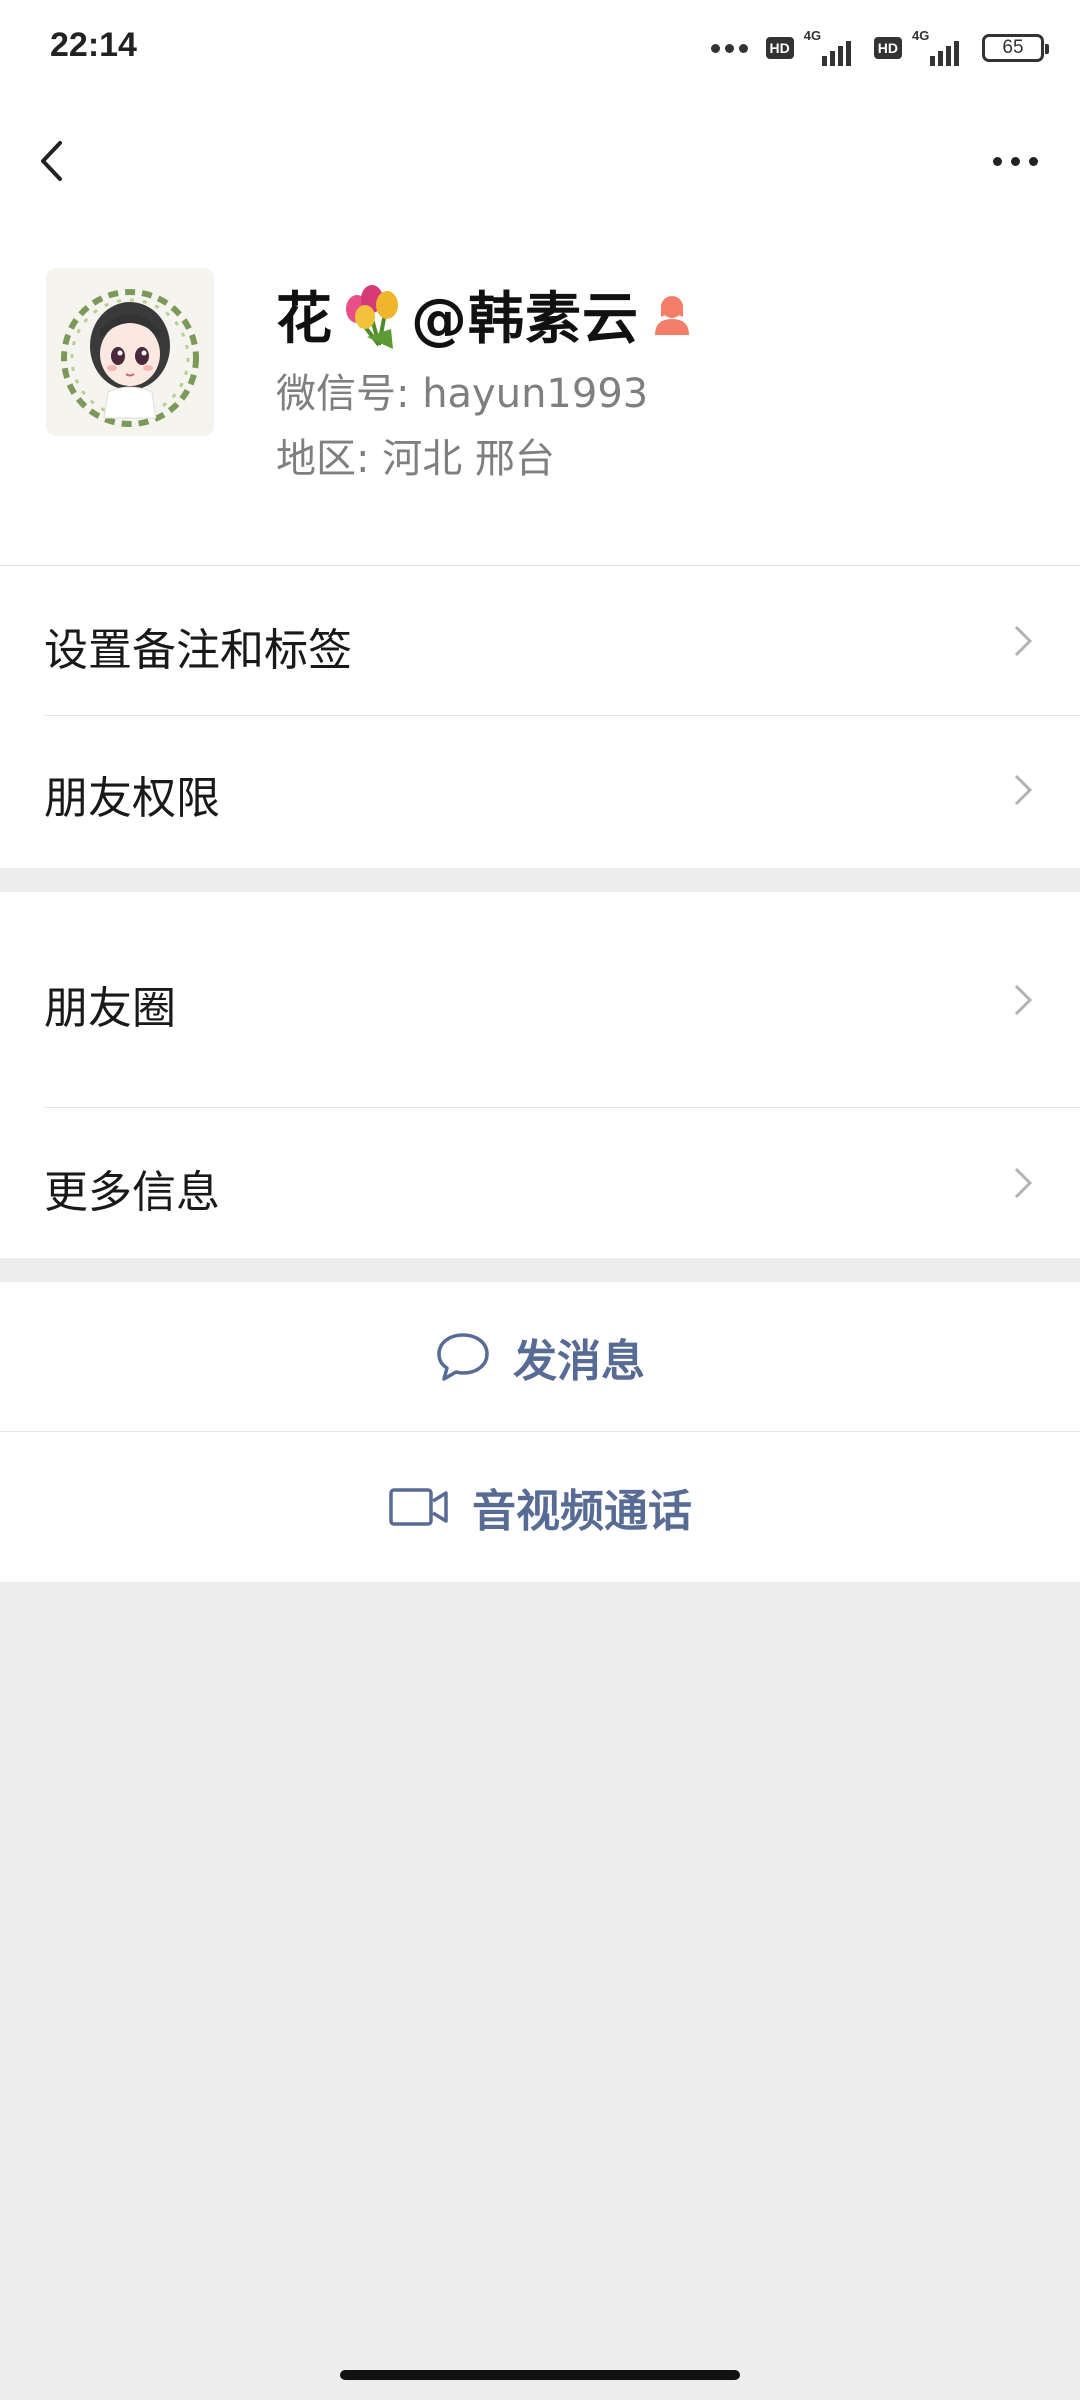 Image resolution: width=1080 pixels, height=2400 pixels. What do you see at coordinates (812, 35) in the screenshot?
I see `network-type-label: 4G` at bounding box center [812, 35].